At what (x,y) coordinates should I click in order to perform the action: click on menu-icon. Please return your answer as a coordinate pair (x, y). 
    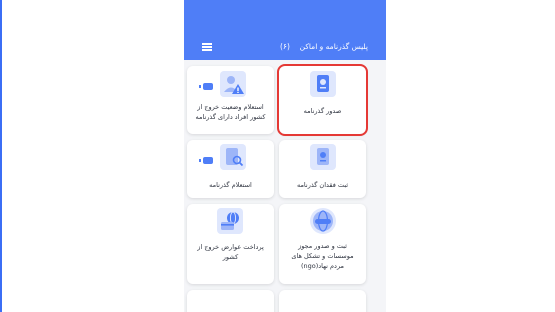
    Looking at the image, I should click on (207, 47).